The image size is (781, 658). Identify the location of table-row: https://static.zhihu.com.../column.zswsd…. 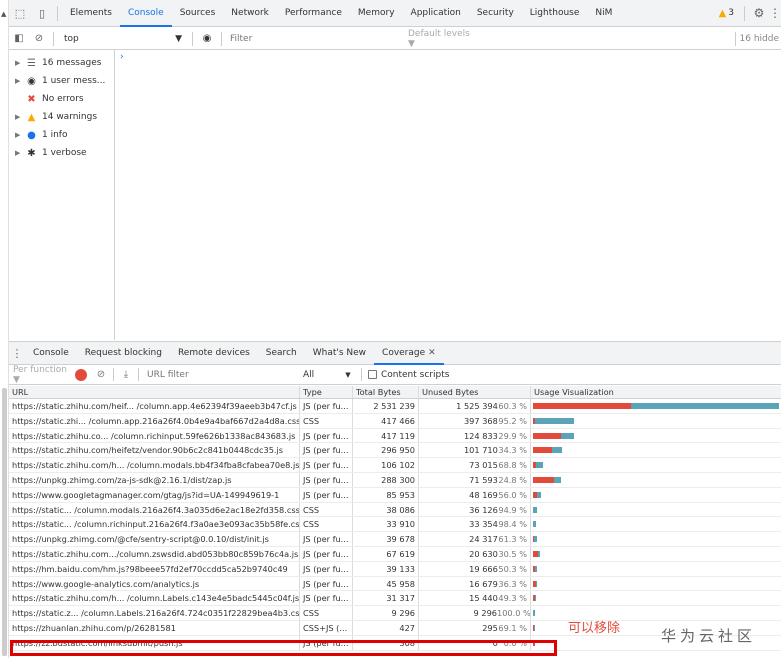
(395, 554).